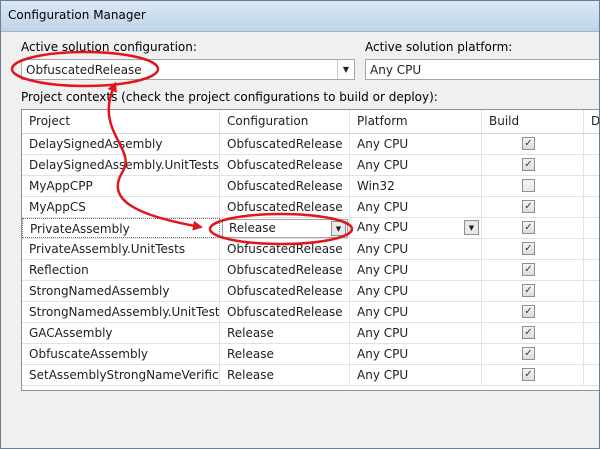  What do you see at coordinates (121, 121) in the screenshot?
I see `column-header-project: Project` at bounding box center [121, 121].